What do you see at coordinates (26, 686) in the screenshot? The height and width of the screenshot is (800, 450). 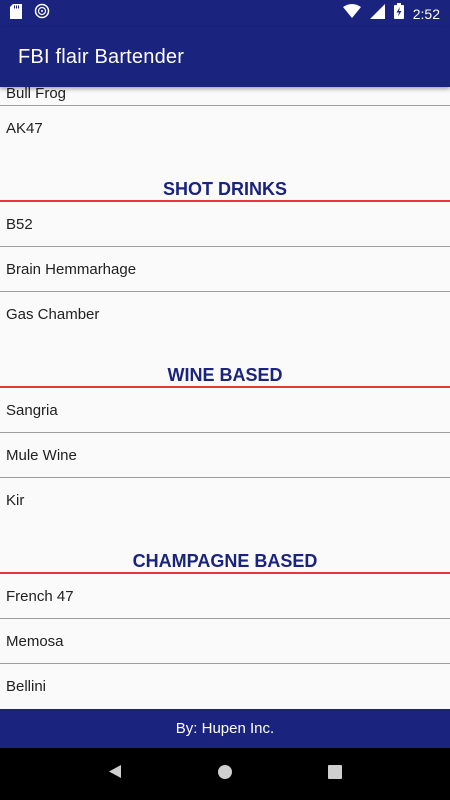 I see `list-item-label: Bellini` at bounding box center [26, 686].